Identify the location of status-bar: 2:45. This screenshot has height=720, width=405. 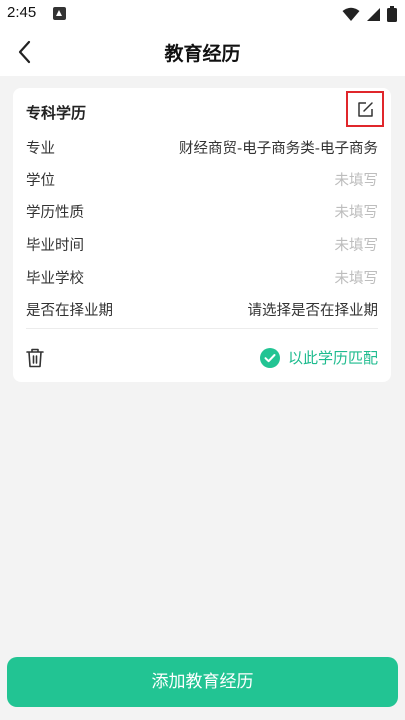
(202, 14).